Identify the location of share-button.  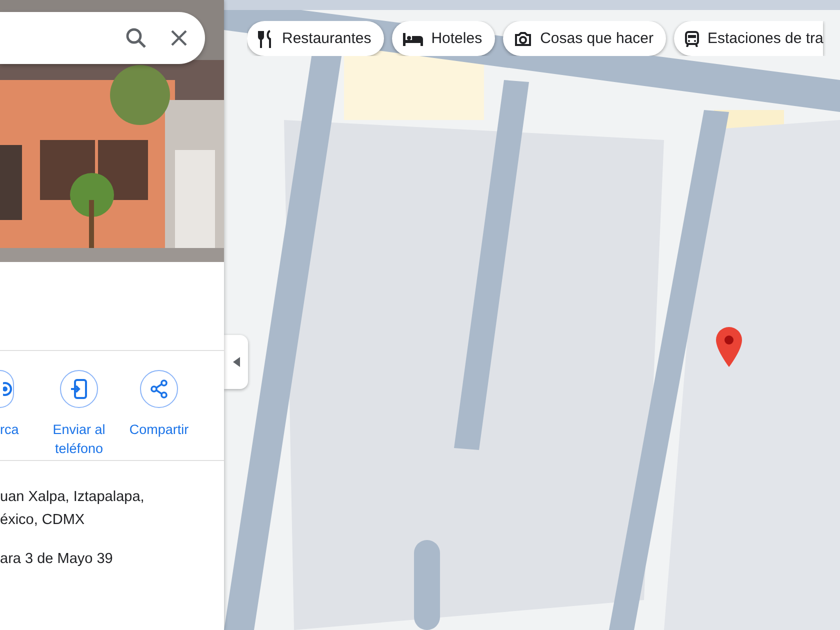
(159, 389).